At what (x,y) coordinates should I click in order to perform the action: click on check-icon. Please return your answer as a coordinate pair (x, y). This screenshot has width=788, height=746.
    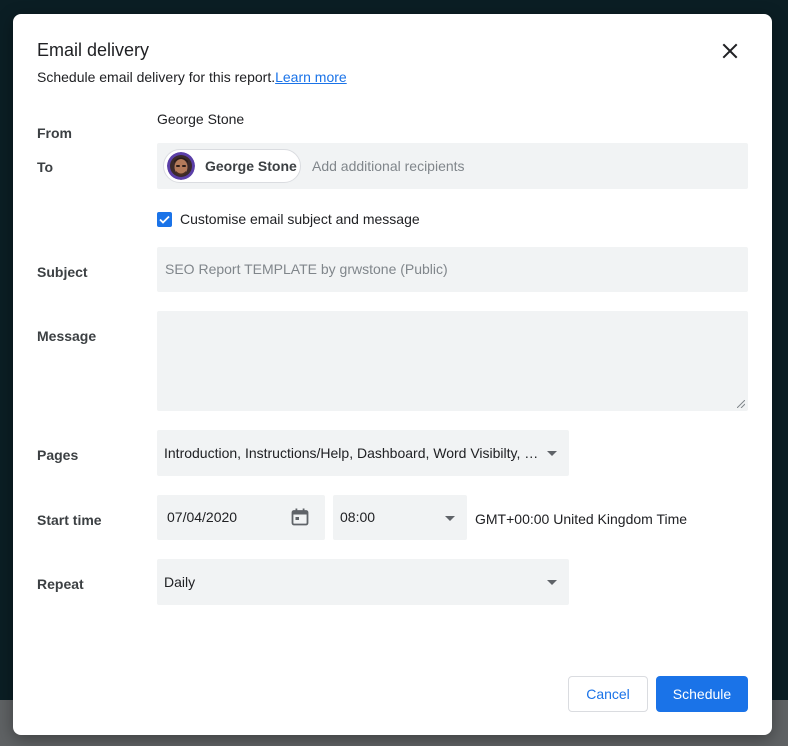
    Looking at the image, I should click on (164, 219).